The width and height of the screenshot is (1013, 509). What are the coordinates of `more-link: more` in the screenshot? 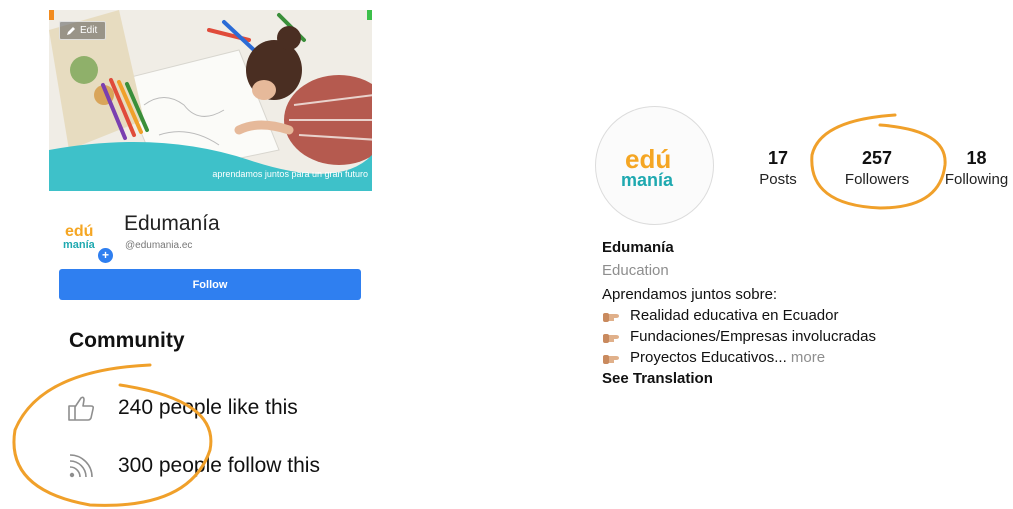 It's located at (808, 357).